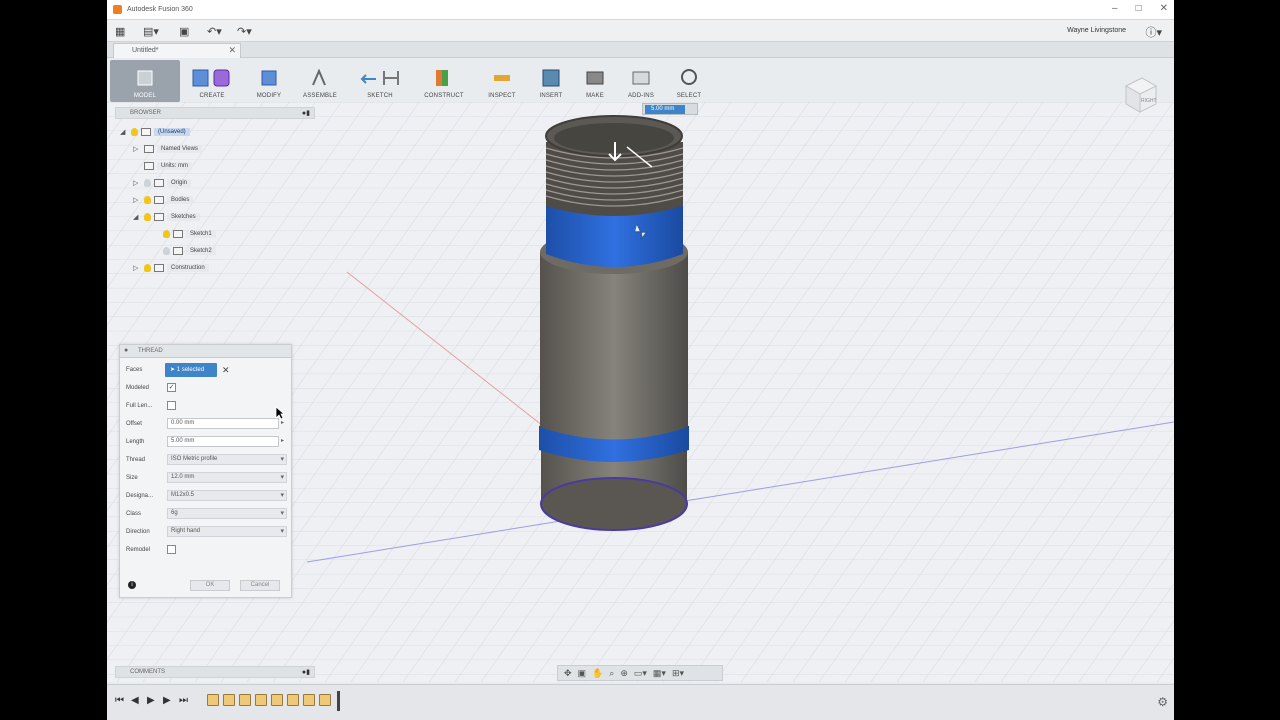 This screenshot has height=720, width=1280. What do you see at coordinates (171, 405) in the screenshot?
I see `full-length-checkbox` at bounding box center [171, 405].